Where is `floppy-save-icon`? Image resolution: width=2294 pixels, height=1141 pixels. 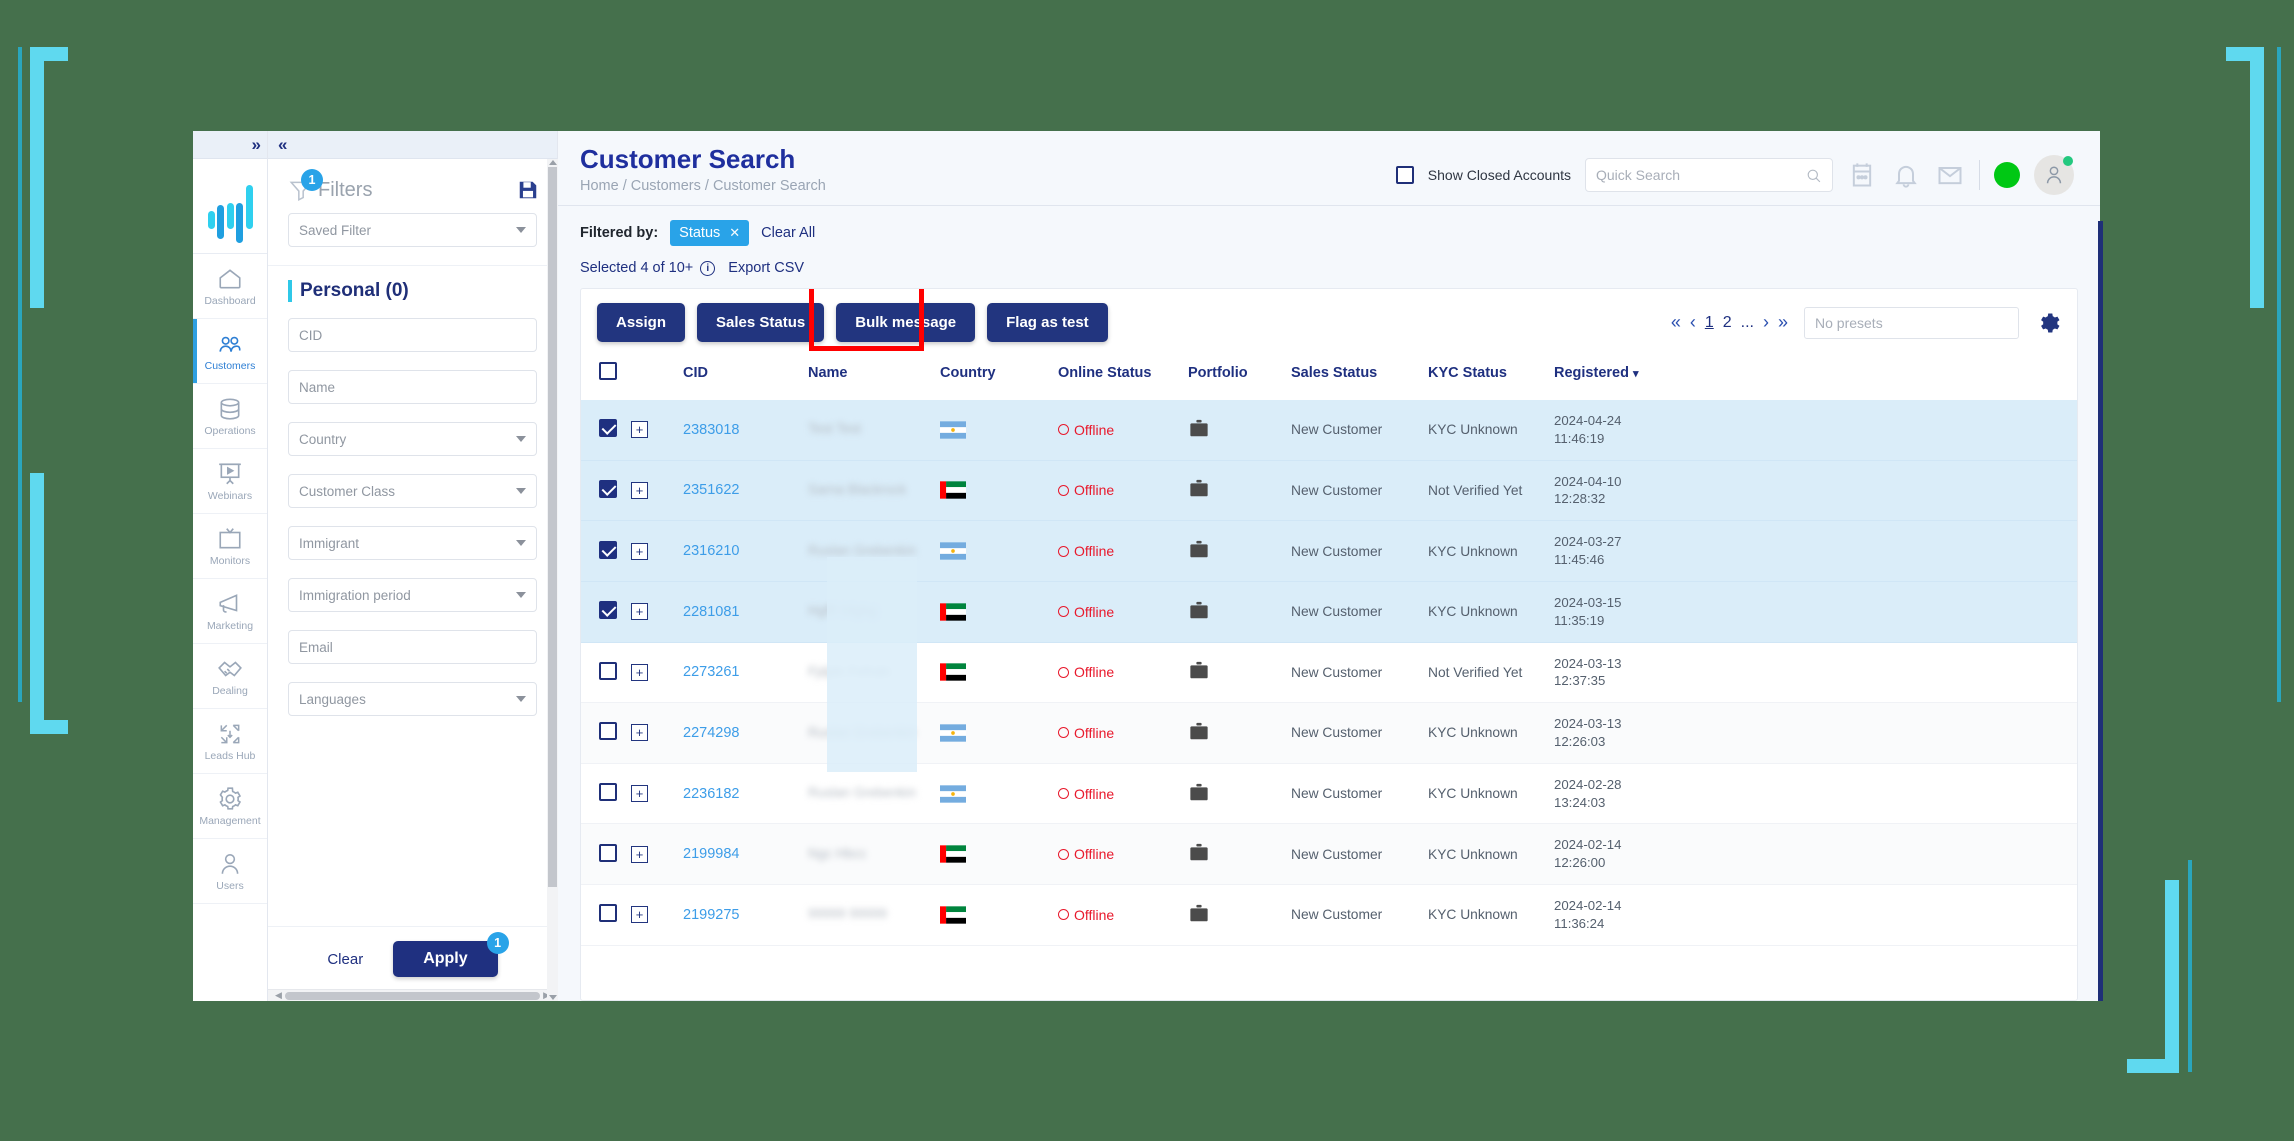 floppy-save-icon is located at coordinates (528, 190).